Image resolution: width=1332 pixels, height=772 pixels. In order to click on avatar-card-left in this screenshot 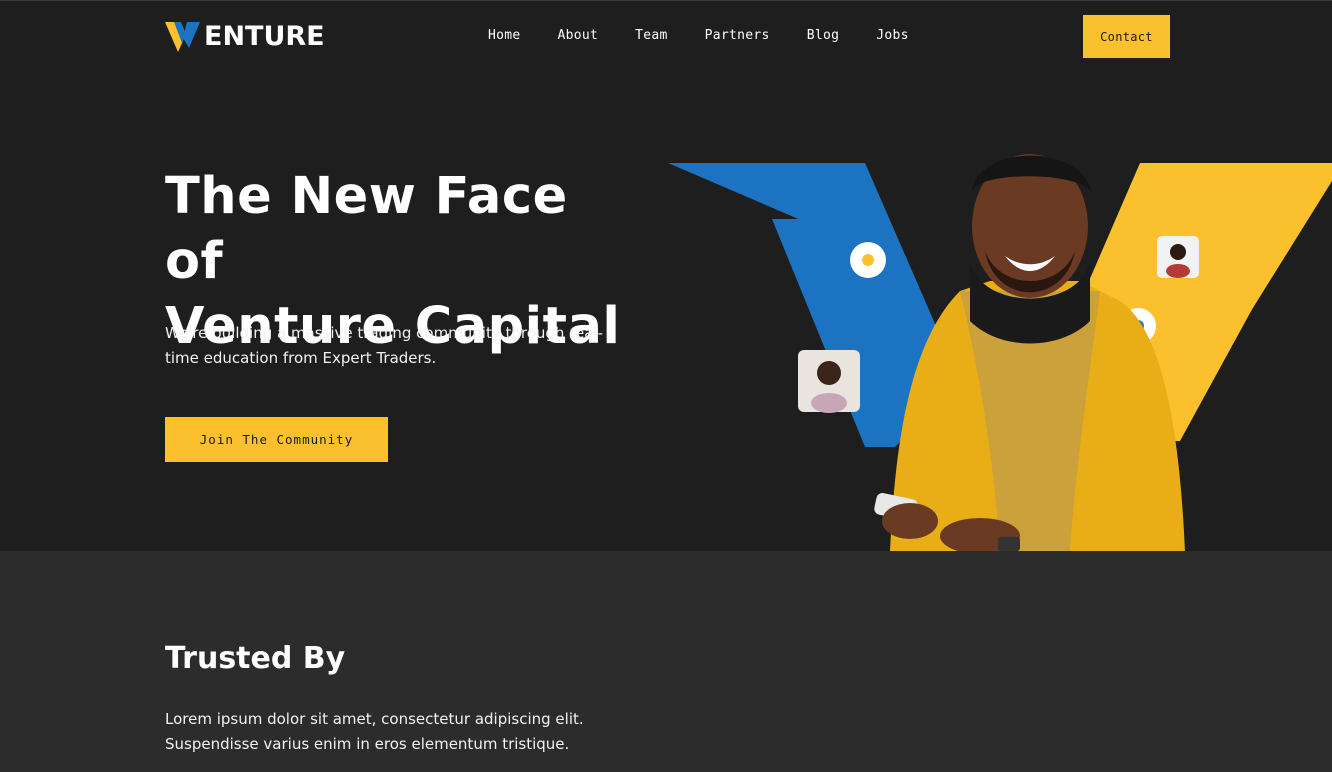, I will do `click(829, 381)`.